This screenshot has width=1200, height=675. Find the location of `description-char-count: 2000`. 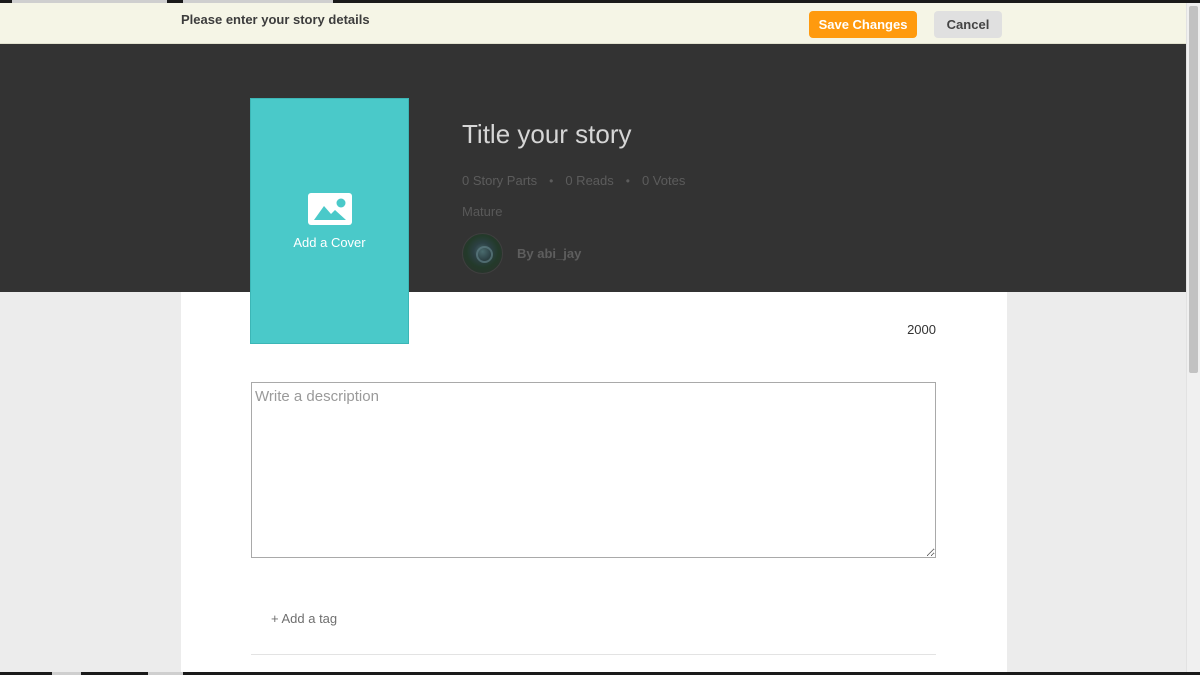

description-char-count: 2000 is located at coordinates (921, 329).